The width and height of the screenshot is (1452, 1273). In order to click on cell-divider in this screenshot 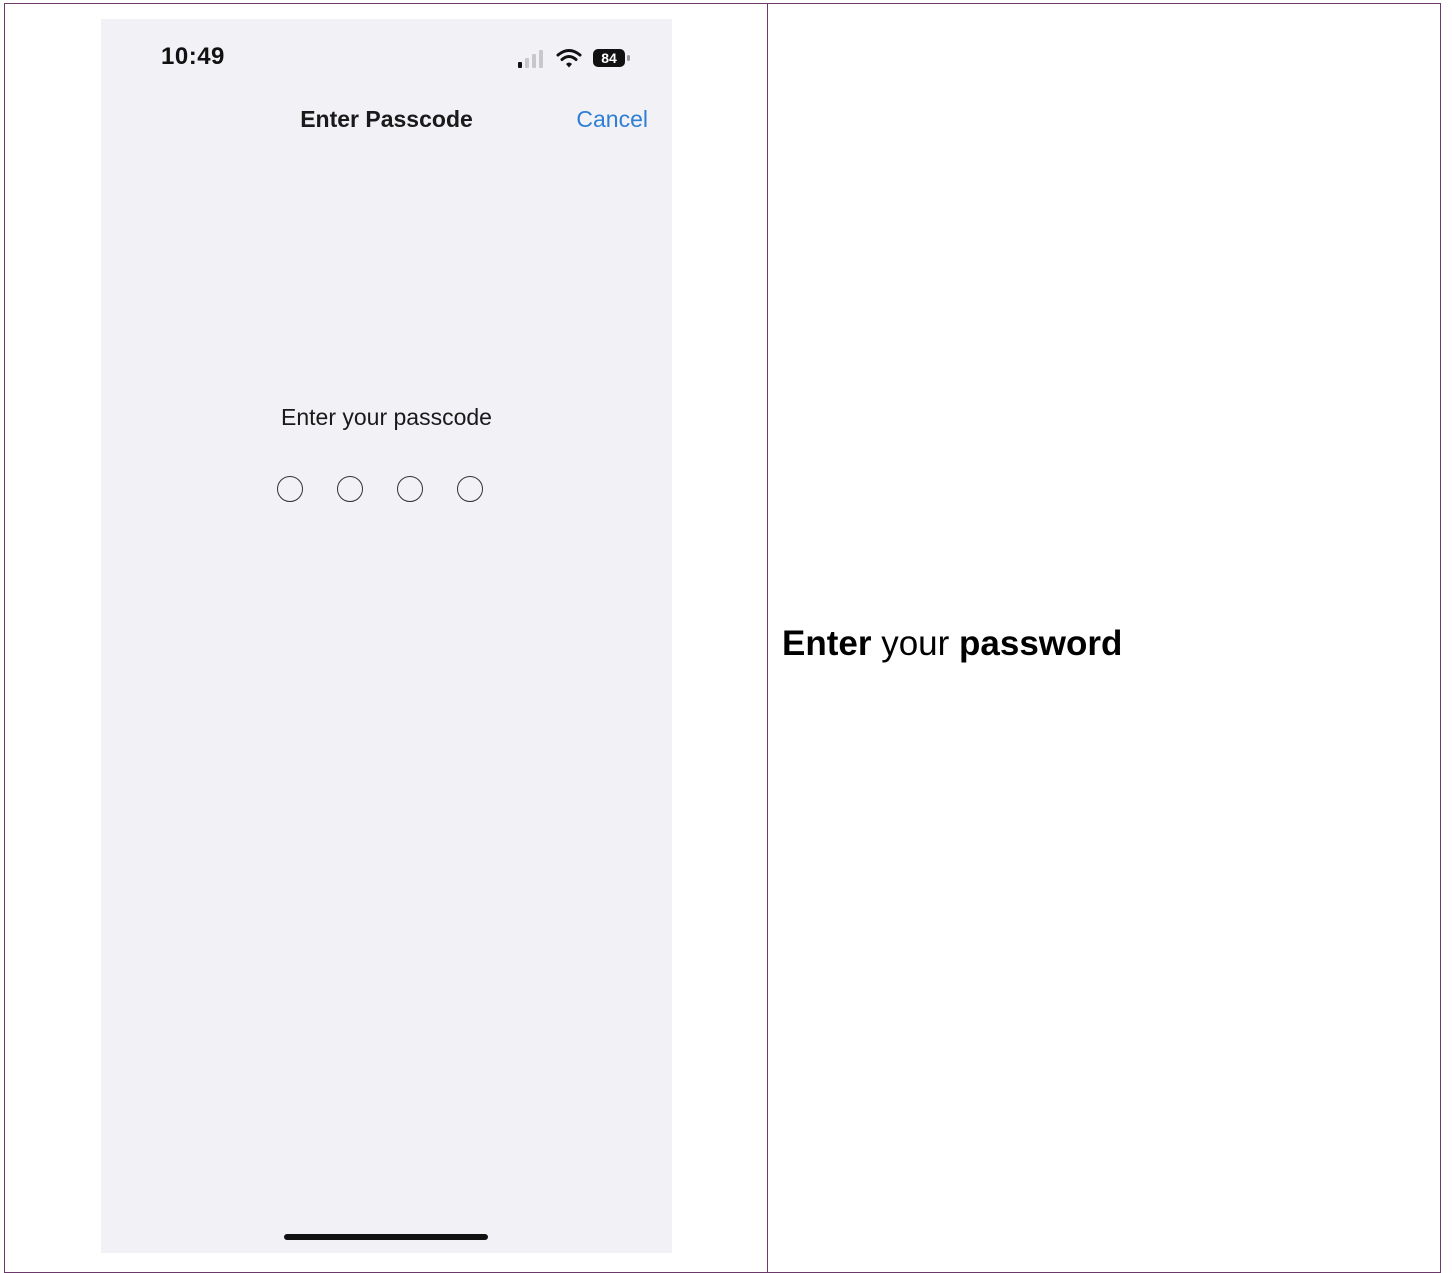, I will do `click(767, 638)`.